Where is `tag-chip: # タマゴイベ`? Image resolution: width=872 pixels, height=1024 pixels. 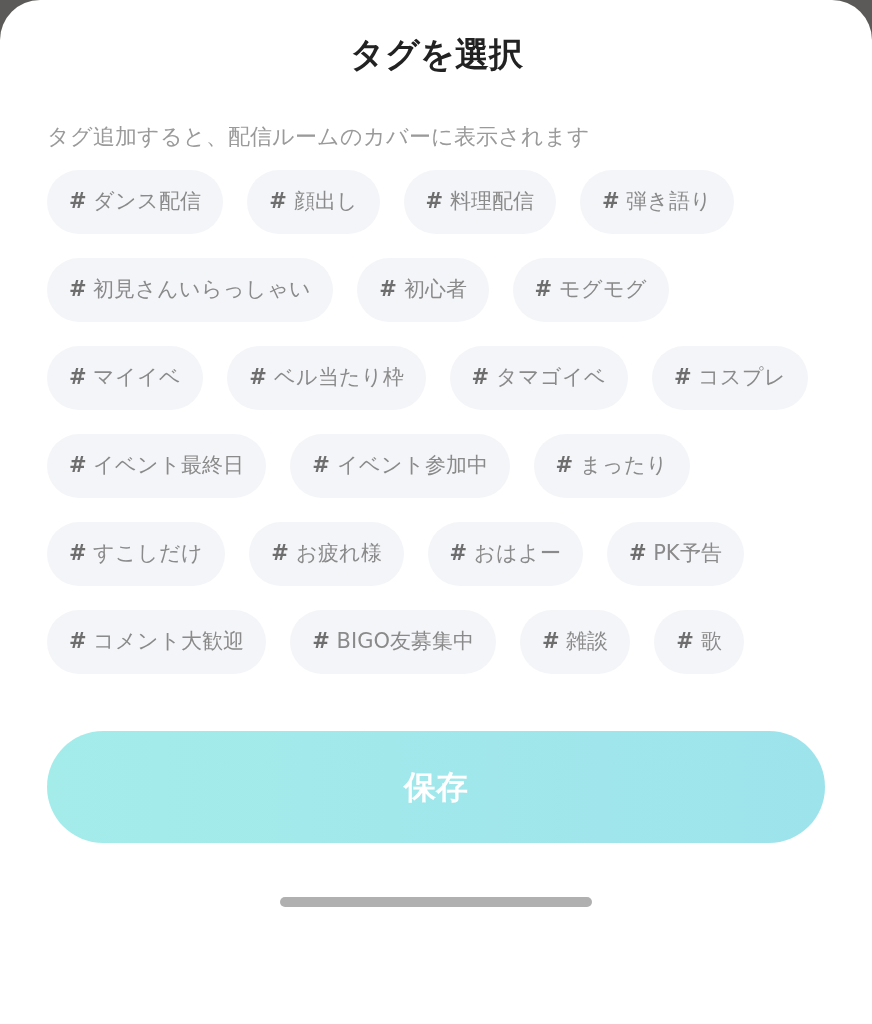 tag-chip: # タマゴイベ is located at coordinates (538, 378).